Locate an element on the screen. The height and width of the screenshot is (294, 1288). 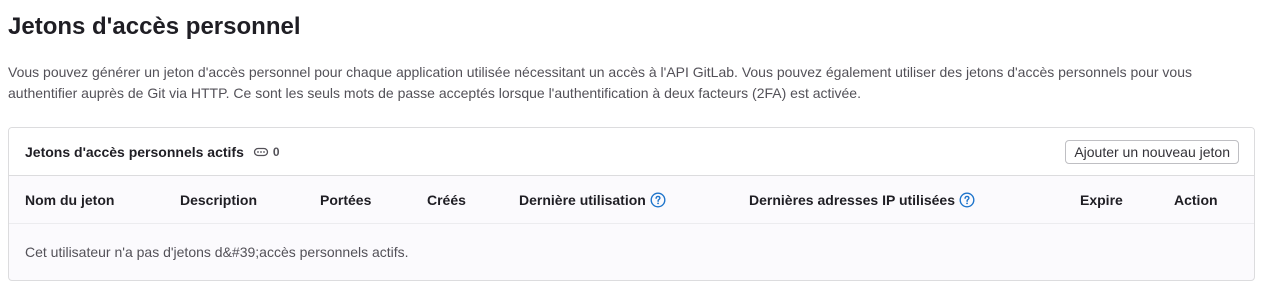
add-new-token-button: Ajouter un nouveau jeton is located at coordinates (1152, 151).